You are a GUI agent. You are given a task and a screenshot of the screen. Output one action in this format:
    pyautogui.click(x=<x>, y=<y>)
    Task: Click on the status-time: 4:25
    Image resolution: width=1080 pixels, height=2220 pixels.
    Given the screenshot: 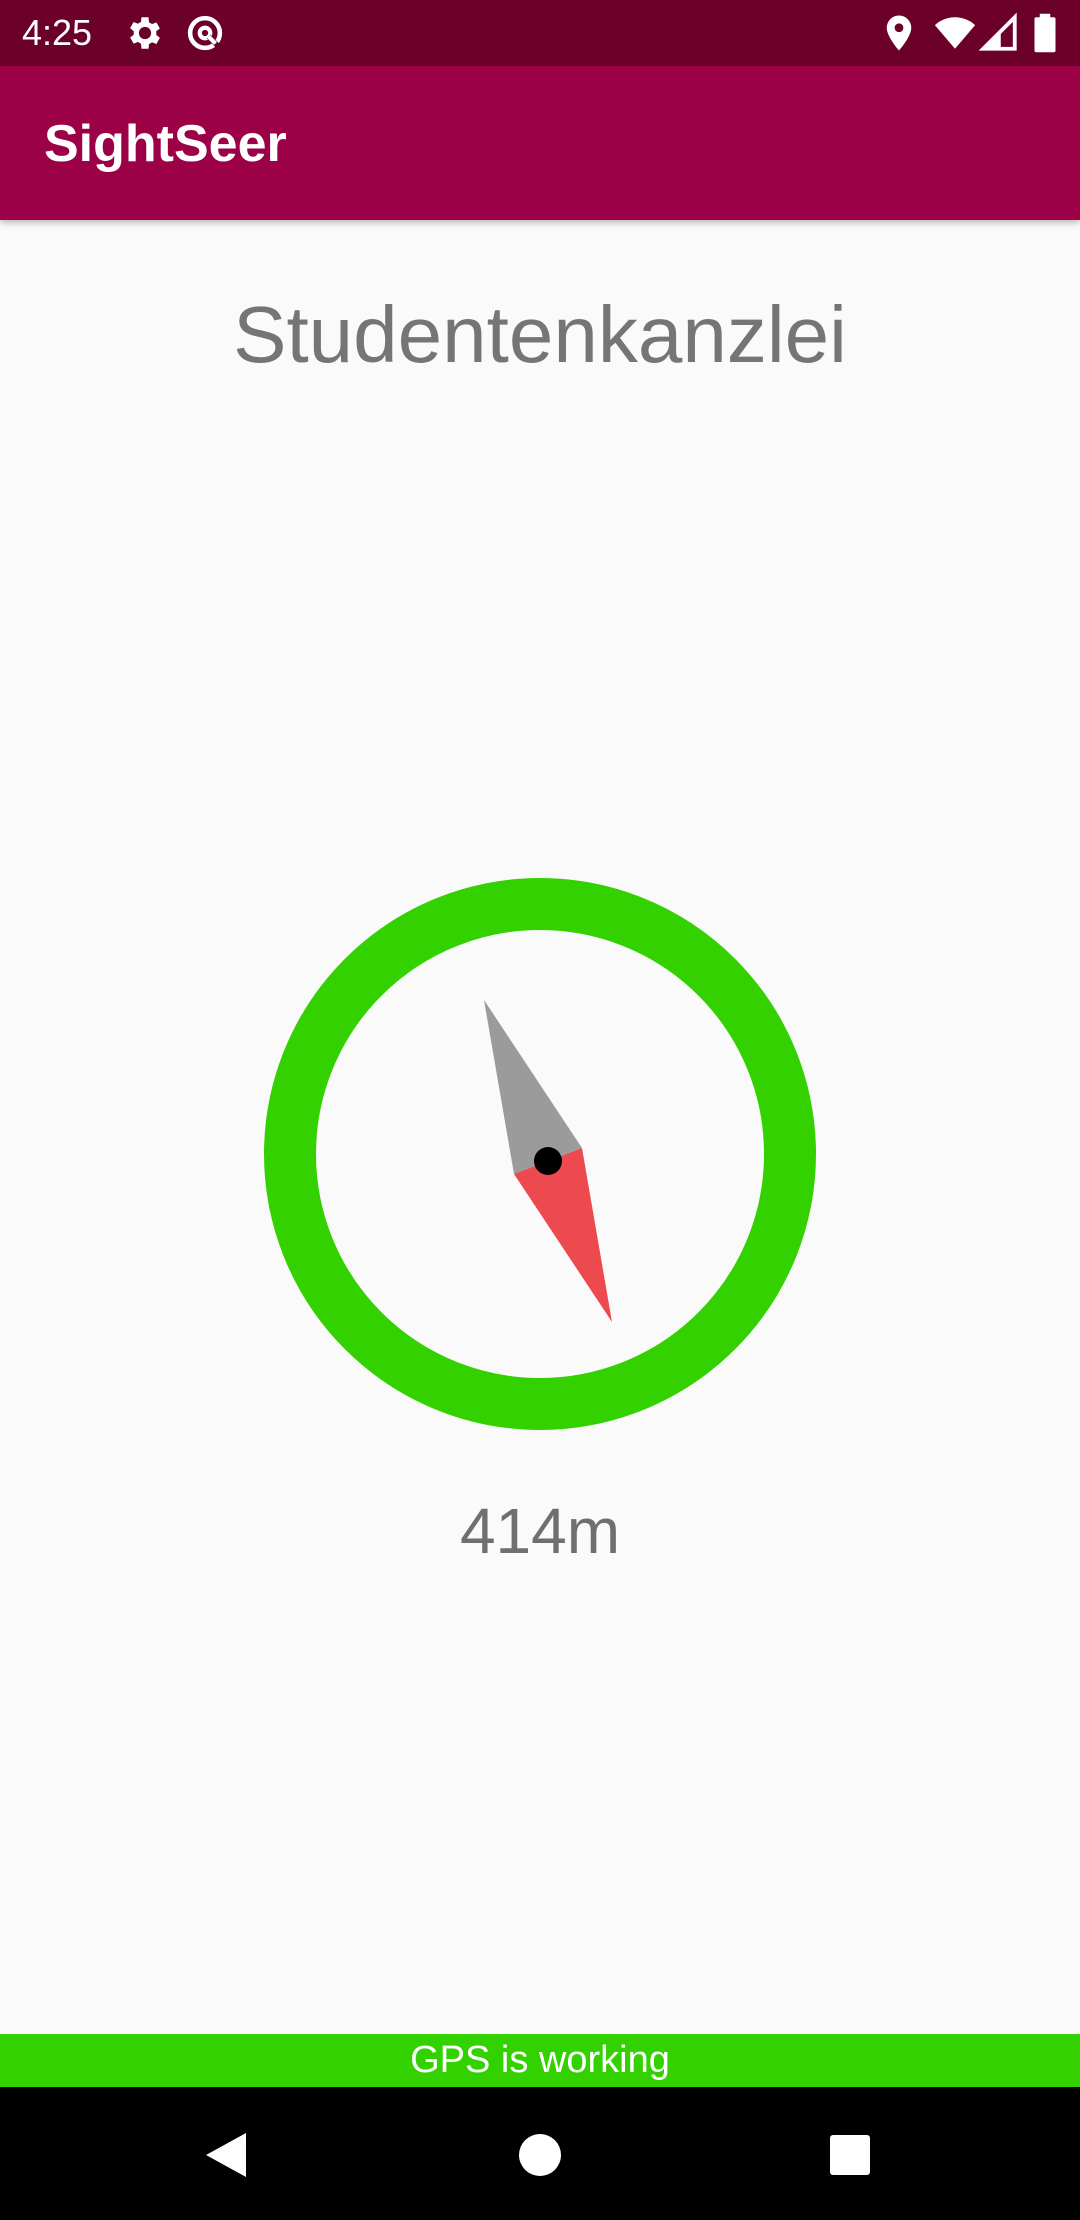 What is the action you would take?
    pyautogui.click(x=57, y=32)
    